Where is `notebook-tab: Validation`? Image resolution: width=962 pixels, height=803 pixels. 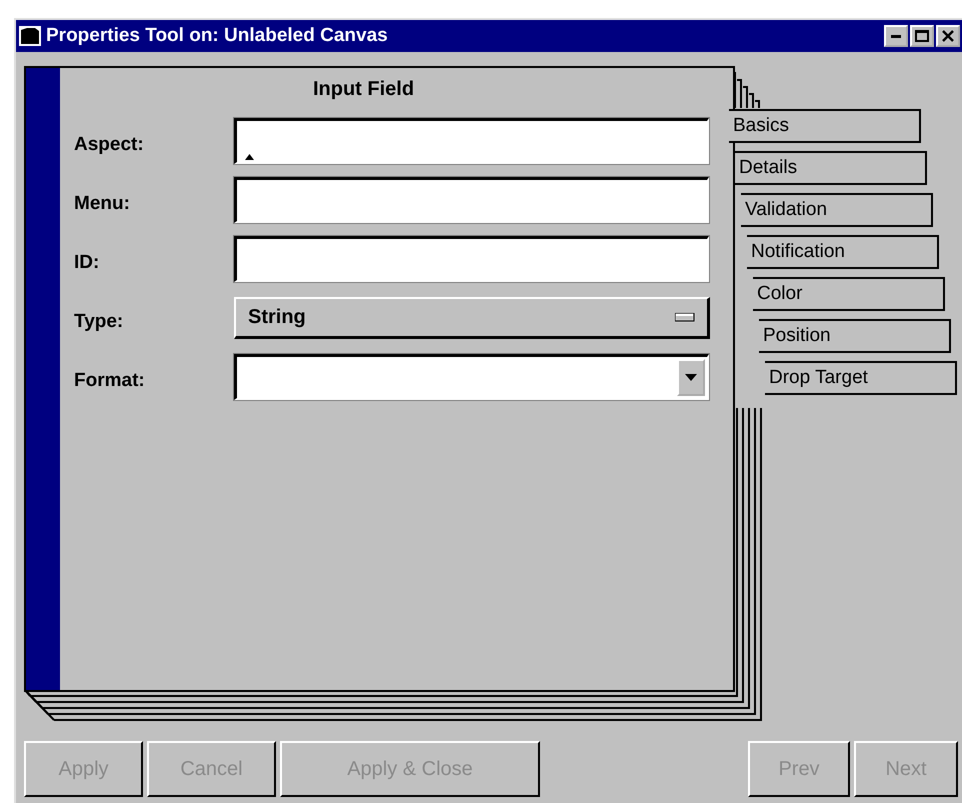 notebook-tab: Validation is located at coordinates (837, 210).